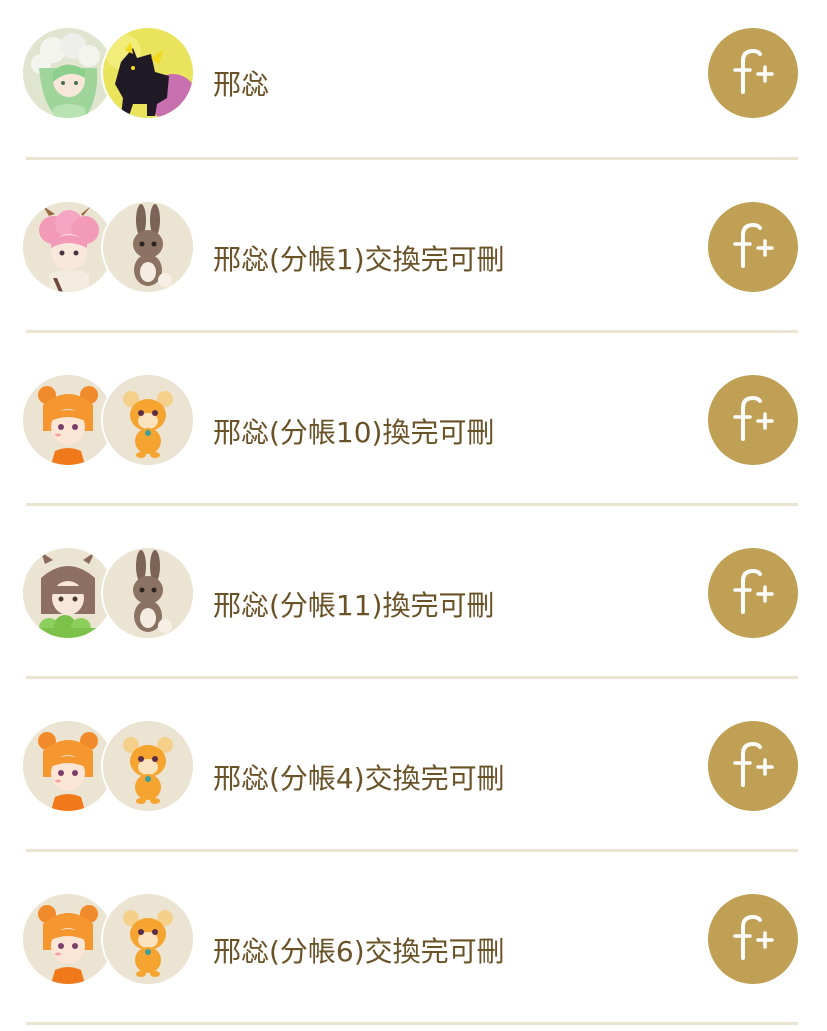  Describe the element at coordinates (359, 951) in the screenshot. I see `friend-name: 邢惢(分帳6)交換完可刪` at that location.